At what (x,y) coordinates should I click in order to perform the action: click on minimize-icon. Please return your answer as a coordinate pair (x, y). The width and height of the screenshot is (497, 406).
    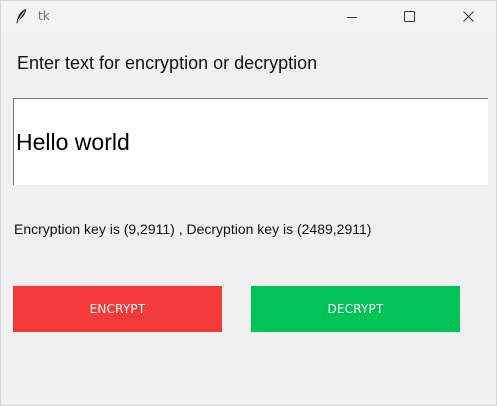
    Looking at the image, I should click on (352, 17).